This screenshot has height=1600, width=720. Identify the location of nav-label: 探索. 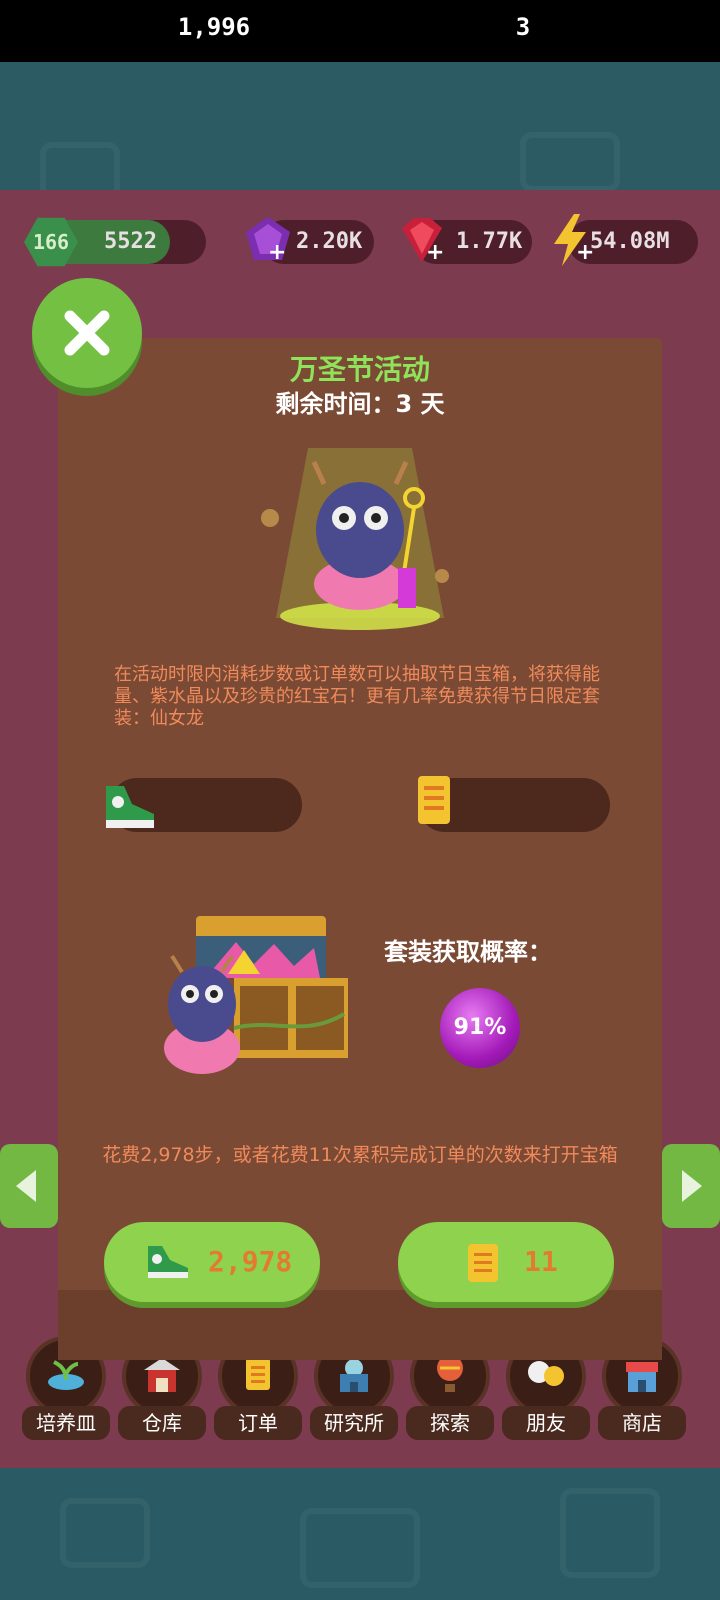
(450, 1423).